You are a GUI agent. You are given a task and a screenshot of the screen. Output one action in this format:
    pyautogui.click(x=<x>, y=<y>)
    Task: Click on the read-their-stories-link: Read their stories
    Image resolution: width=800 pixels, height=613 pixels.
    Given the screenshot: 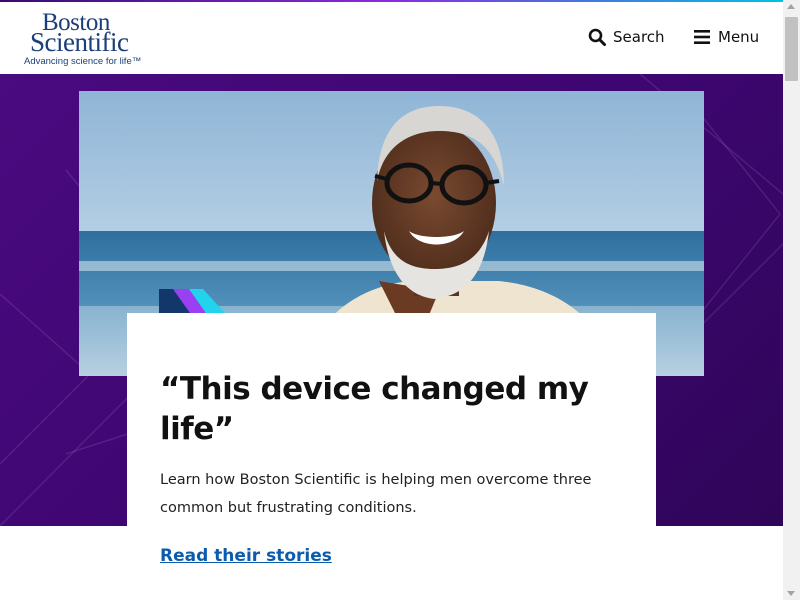 What is the action you would take?
    pyautogui.click(x=246, y=556)
    